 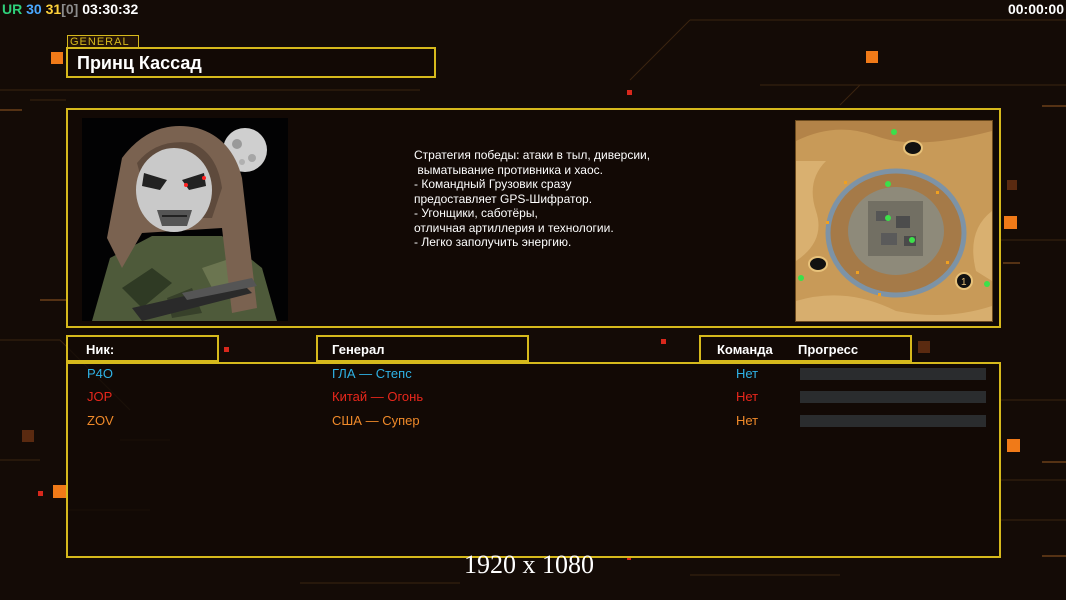 I want to click on strategy-line: - Командный Грузовик сразу, so click(x=493, y=184).